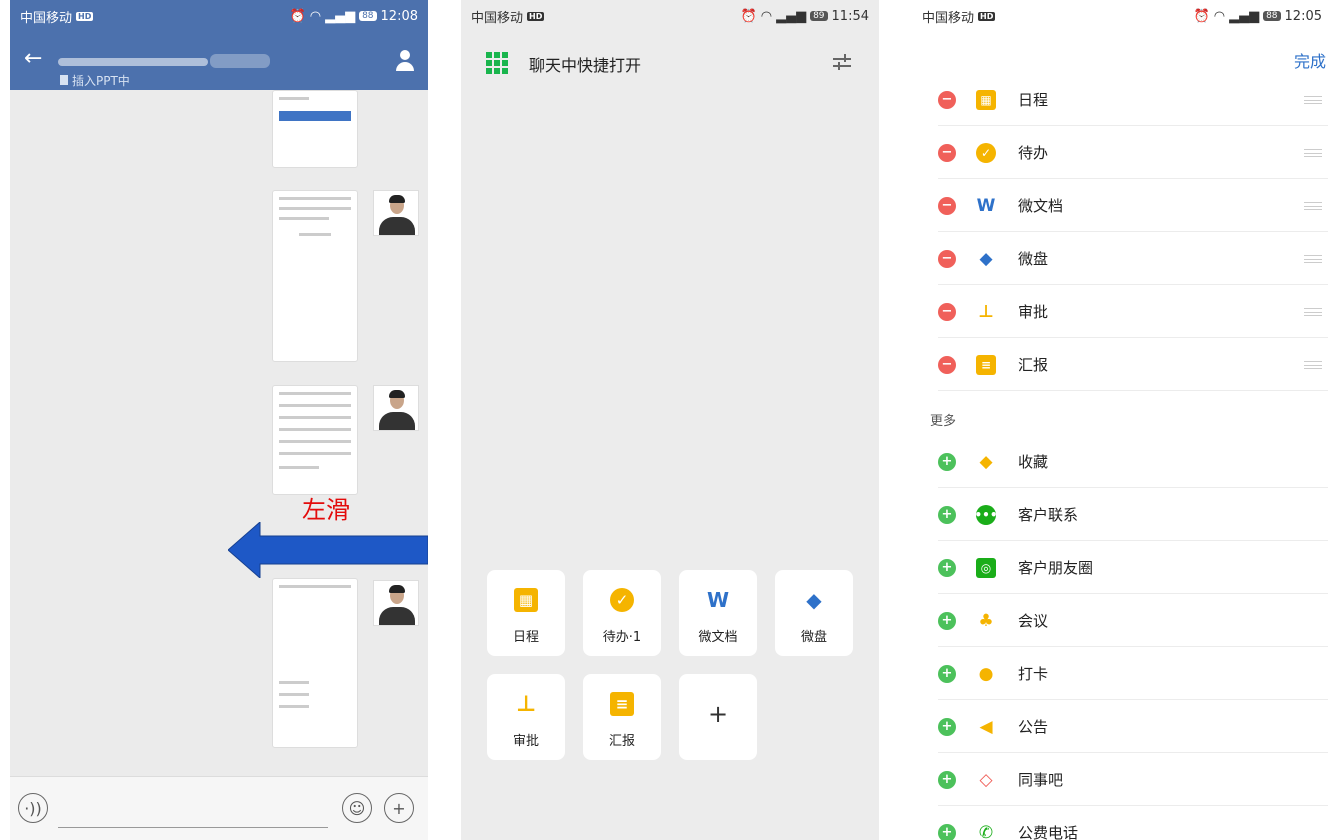 The image size is (1332, 840). What do you see at coordinates (219, 16) in the screenshot?
I see `status-bar: 中国移动 HD ⏰ ◠ ▂▄▆ 88 12:08` at bounding box center [219, 16].